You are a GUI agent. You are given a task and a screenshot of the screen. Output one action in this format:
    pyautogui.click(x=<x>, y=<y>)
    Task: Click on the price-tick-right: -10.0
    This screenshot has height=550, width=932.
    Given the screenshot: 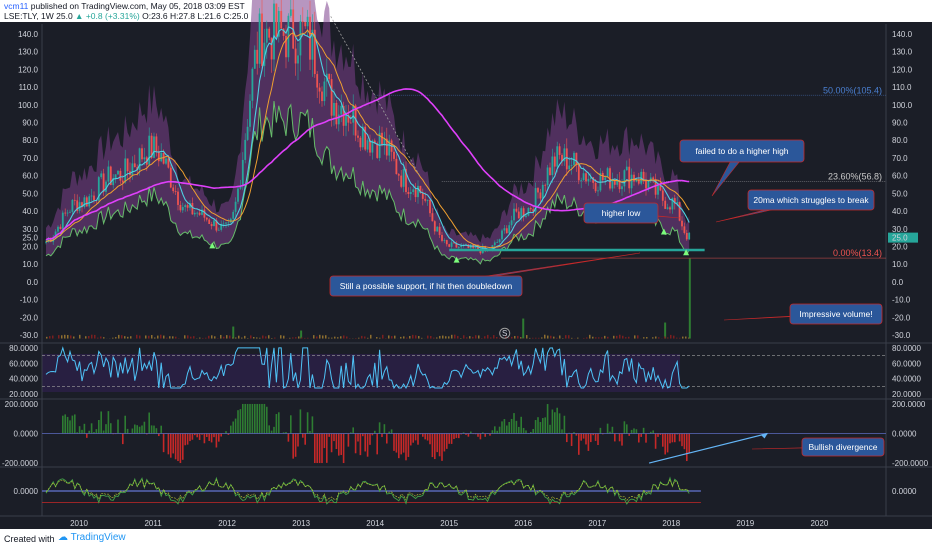 What is the action you would take?
    pyautogui.click(x=901, y=300)
    